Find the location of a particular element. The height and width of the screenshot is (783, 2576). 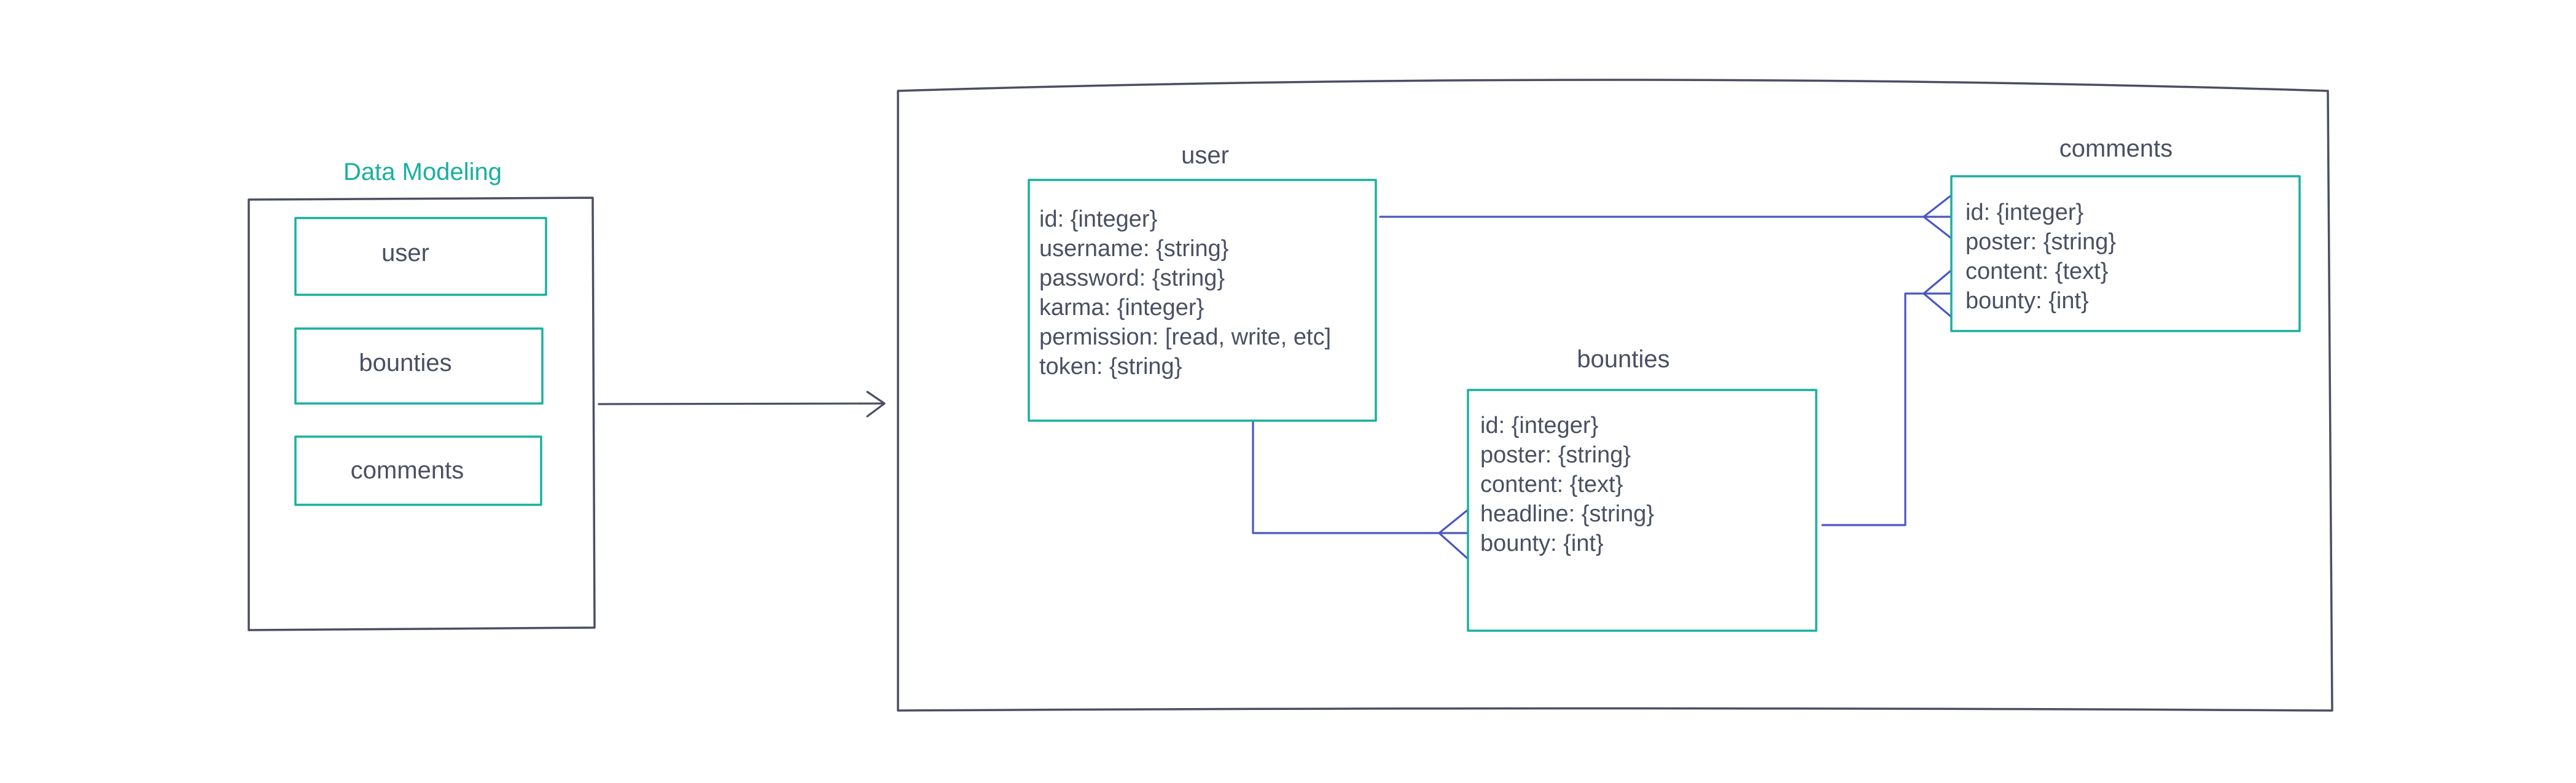

sidebar-item-label: comments is located at coordinates (407, 470).